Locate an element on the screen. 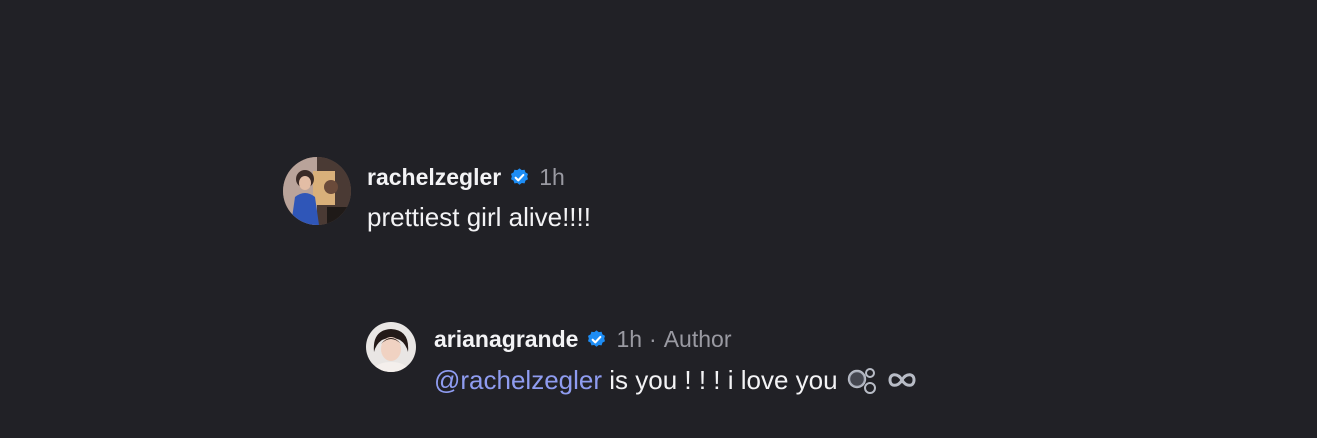  comment: rachelzegler 1h prettiest girl alive!!!! is located at coordinates (437, 195).